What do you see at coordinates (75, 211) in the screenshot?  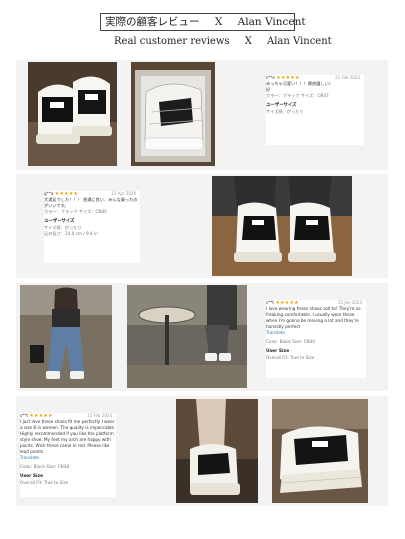 I see `review-variant: カラー：ブラック サイズ：CN40` at bounding box center [75, 211].